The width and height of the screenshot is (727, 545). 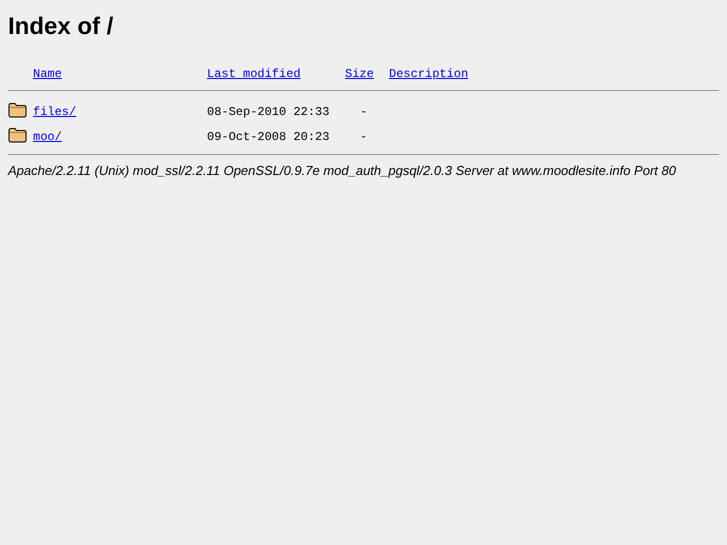 I want to click on page-title: Index of /, so click(x=61, y=27).